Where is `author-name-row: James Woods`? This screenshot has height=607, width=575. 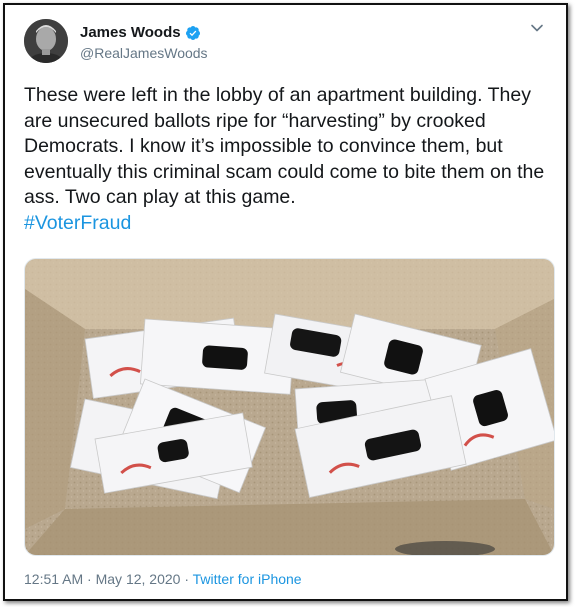 author-name-row: James Woods is located at coordinates (140, 32).